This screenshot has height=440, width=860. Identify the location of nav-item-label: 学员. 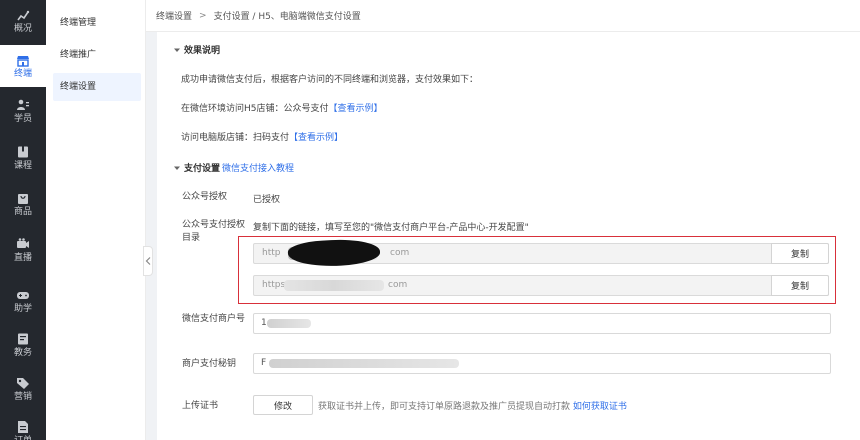
(22, 118).